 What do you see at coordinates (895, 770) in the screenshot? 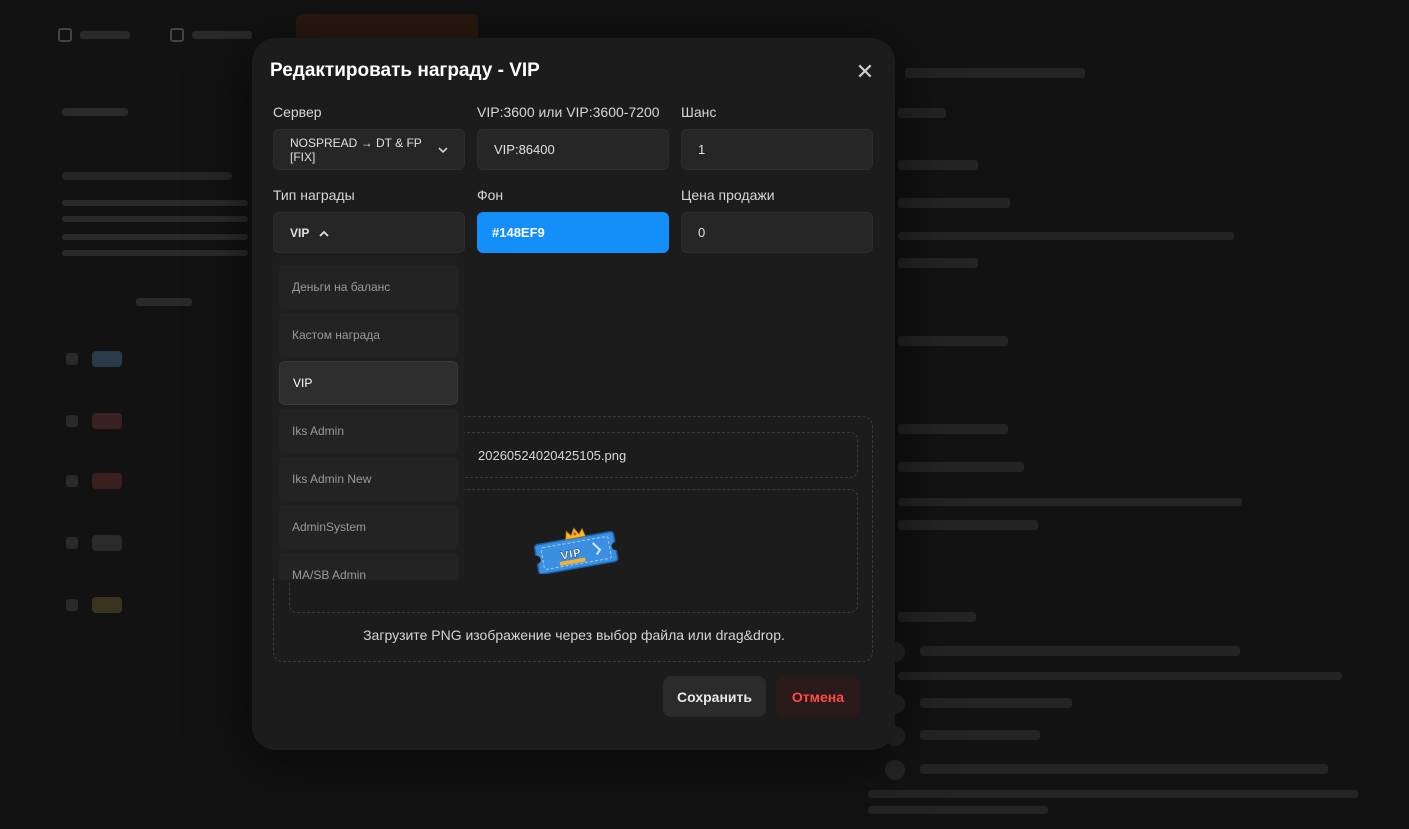
I see `background-right-toggle` at bounding box center [895, 770].